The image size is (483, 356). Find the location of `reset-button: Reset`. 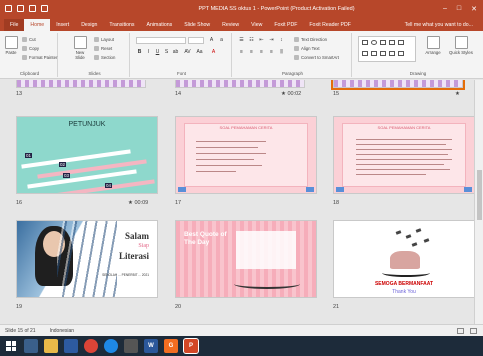

reset-button: Reset is located at coordinates (103, 48).